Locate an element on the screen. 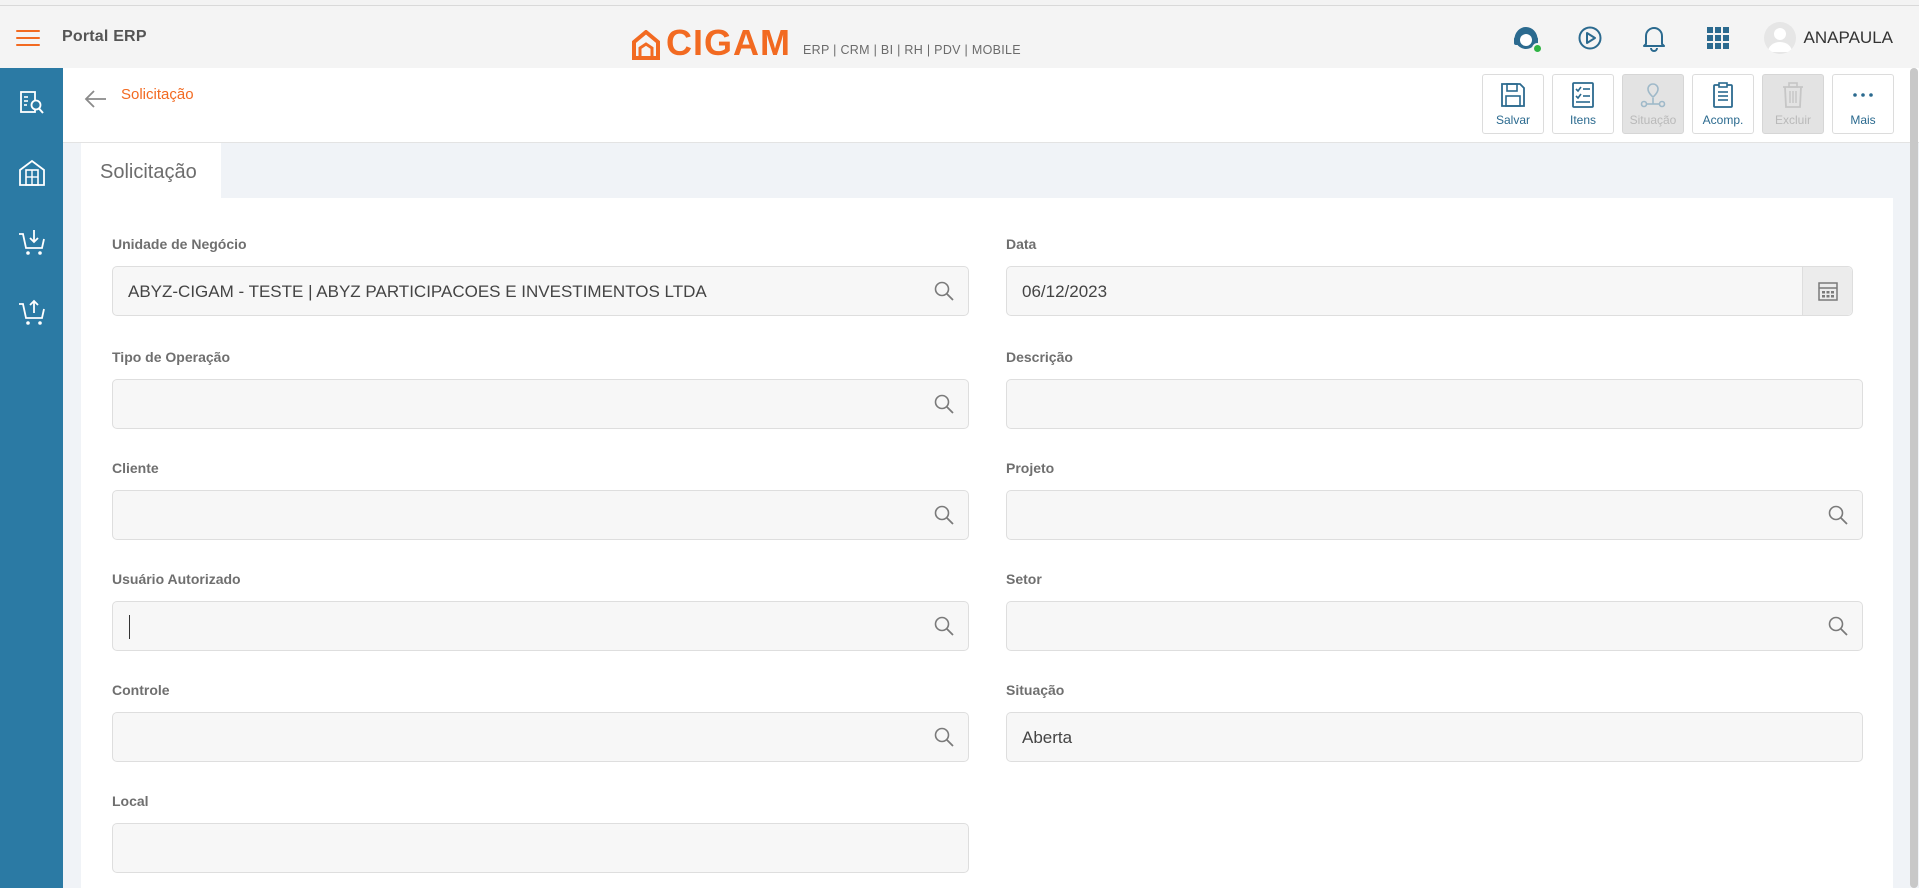 The height and width of the screenshot is (888, 1919). logo-tagline: ERP | CRM | BI | RH | PDV | MOBILE is located at coordinates (912, 50).